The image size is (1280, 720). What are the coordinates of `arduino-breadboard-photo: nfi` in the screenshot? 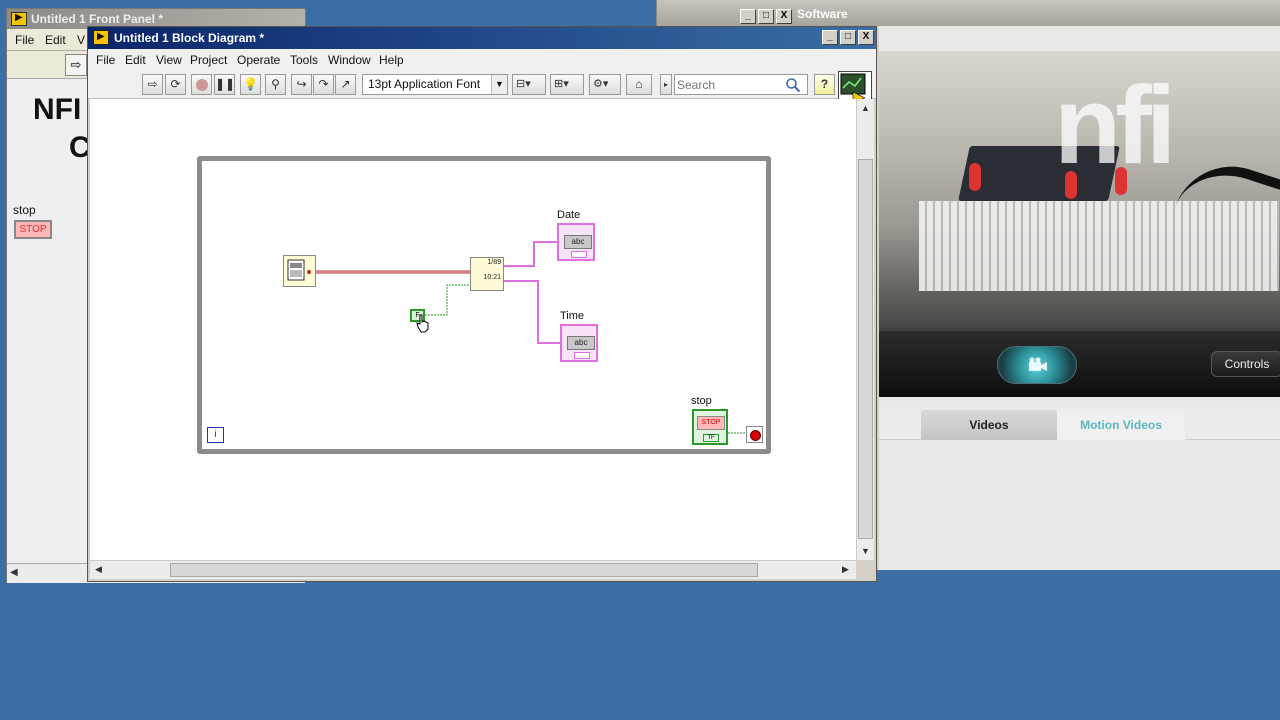 It's located at (1079, 196).